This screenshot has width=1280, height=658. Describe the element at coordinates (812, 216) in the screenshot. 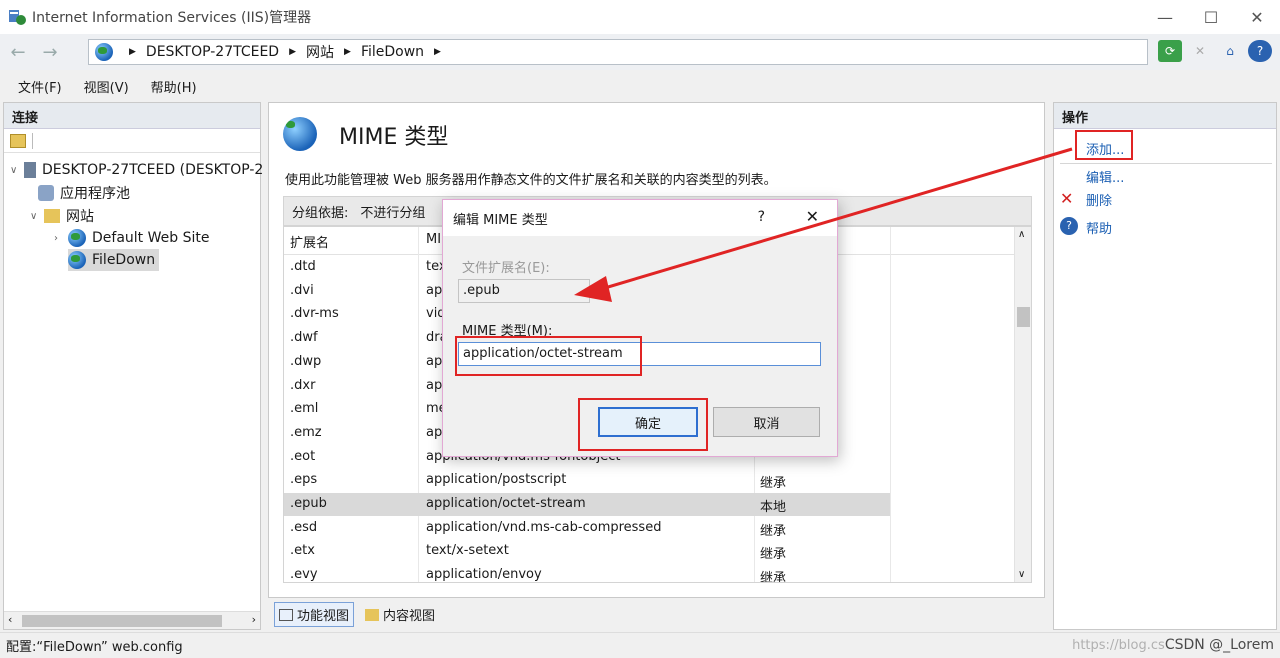

I see `dialog-close-icon: ✕` at that location.